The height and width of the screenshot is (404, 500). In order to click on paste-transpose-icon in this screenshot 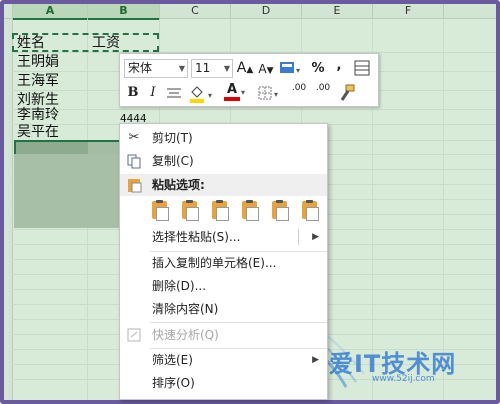, I will do `click(252, 214)`.